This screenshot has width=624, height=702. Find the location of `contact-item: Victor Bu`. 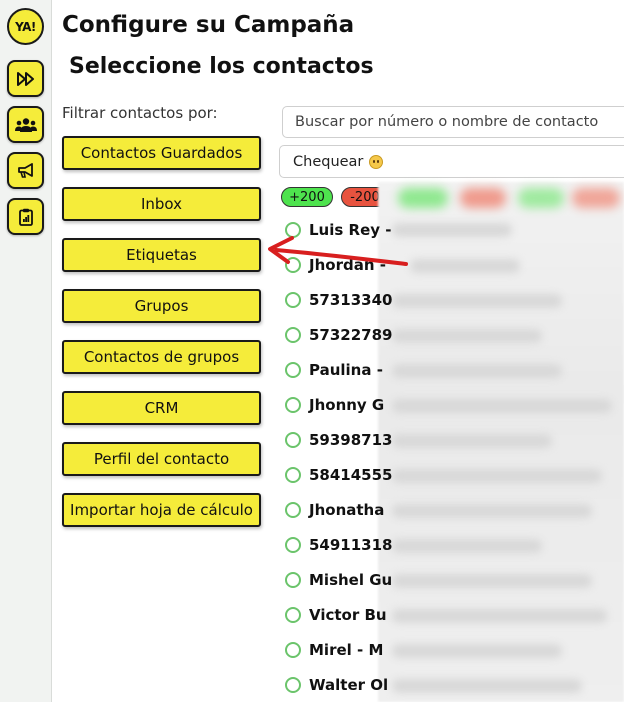

contact-item: Victor Bu is located at coordinates (336, 615).